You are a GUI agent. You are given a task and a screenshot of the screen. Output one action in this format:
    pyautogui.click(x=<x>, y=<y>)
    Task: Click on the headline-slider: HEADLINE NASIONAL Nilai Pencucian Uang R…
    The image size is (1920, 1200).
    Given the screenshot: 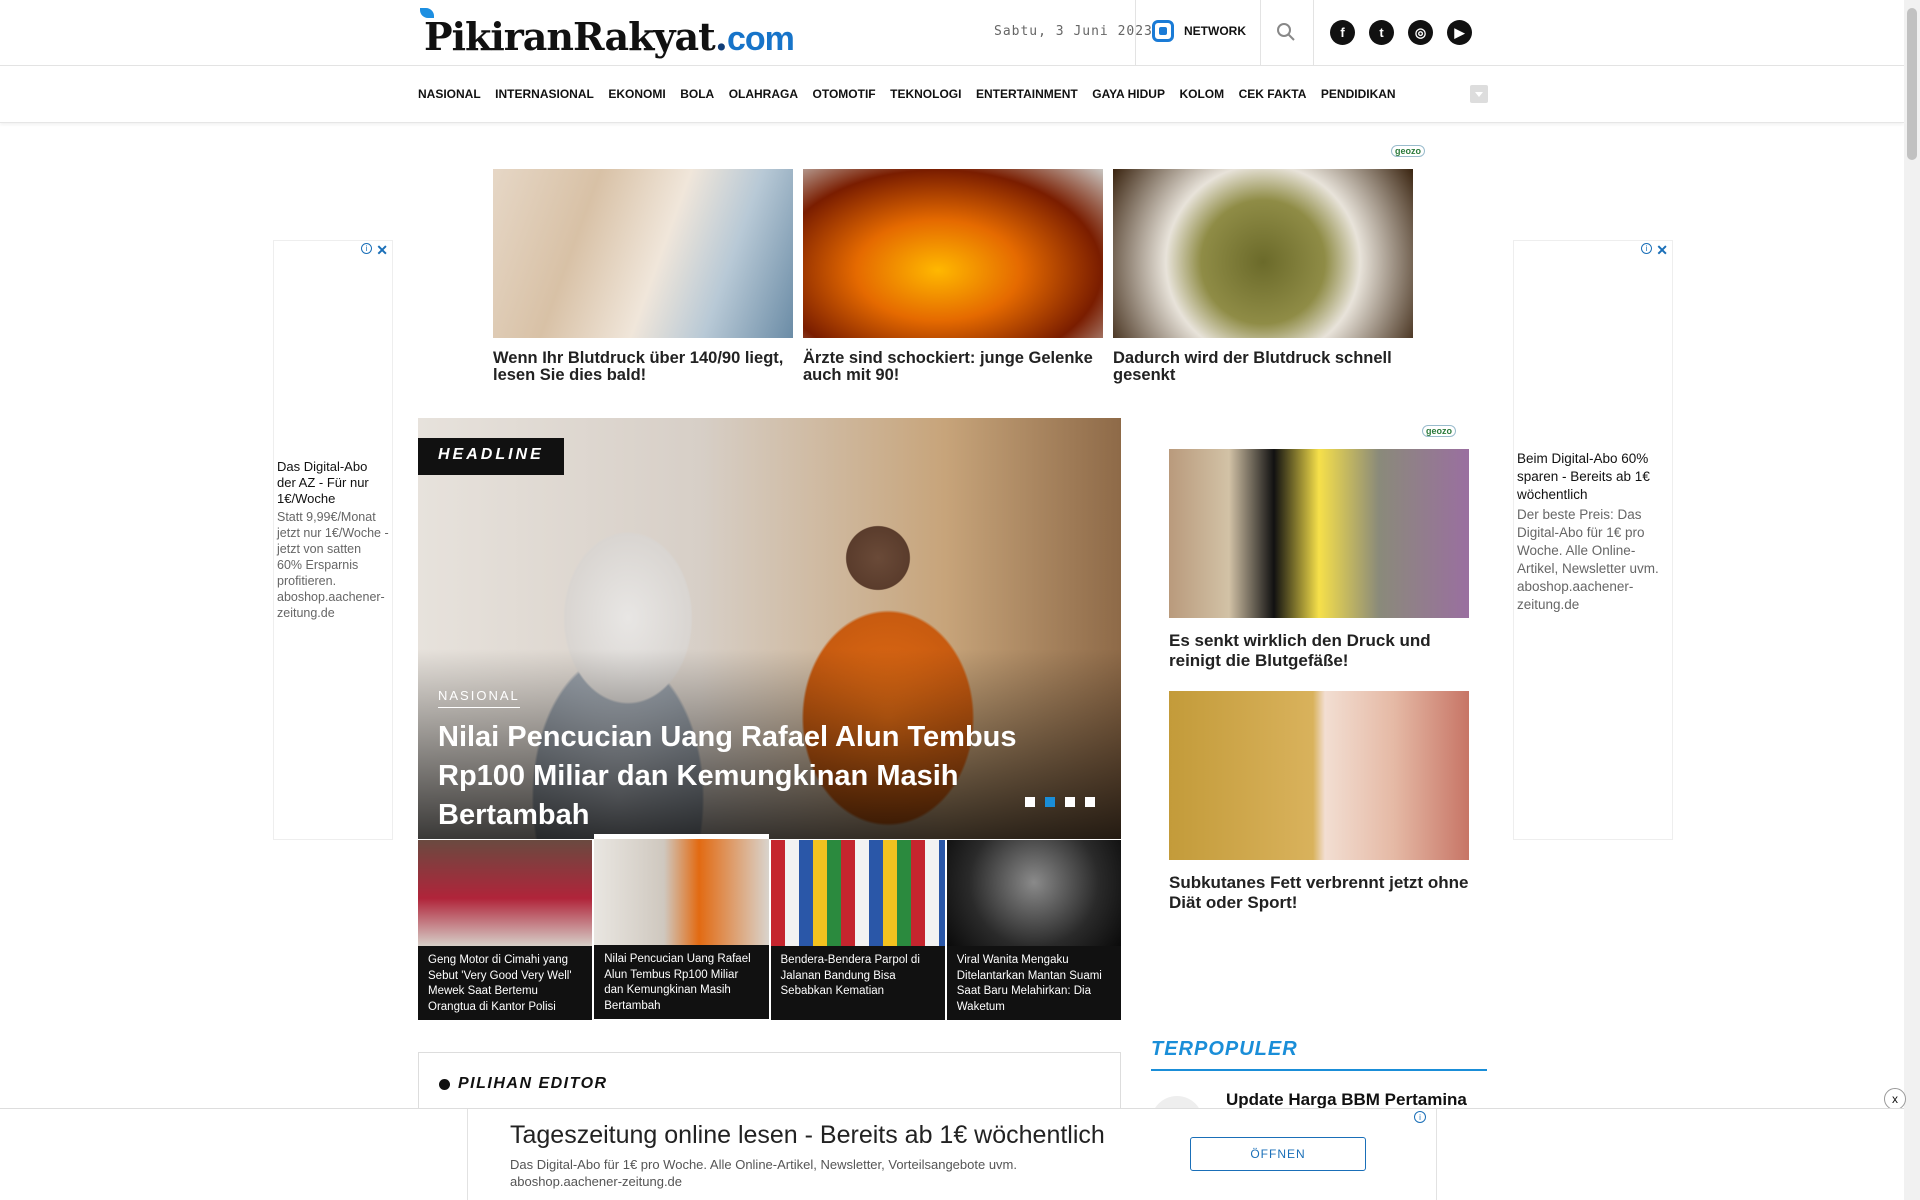 What is the action you would take?
    pyautogui.click(x=769, y=628)
    